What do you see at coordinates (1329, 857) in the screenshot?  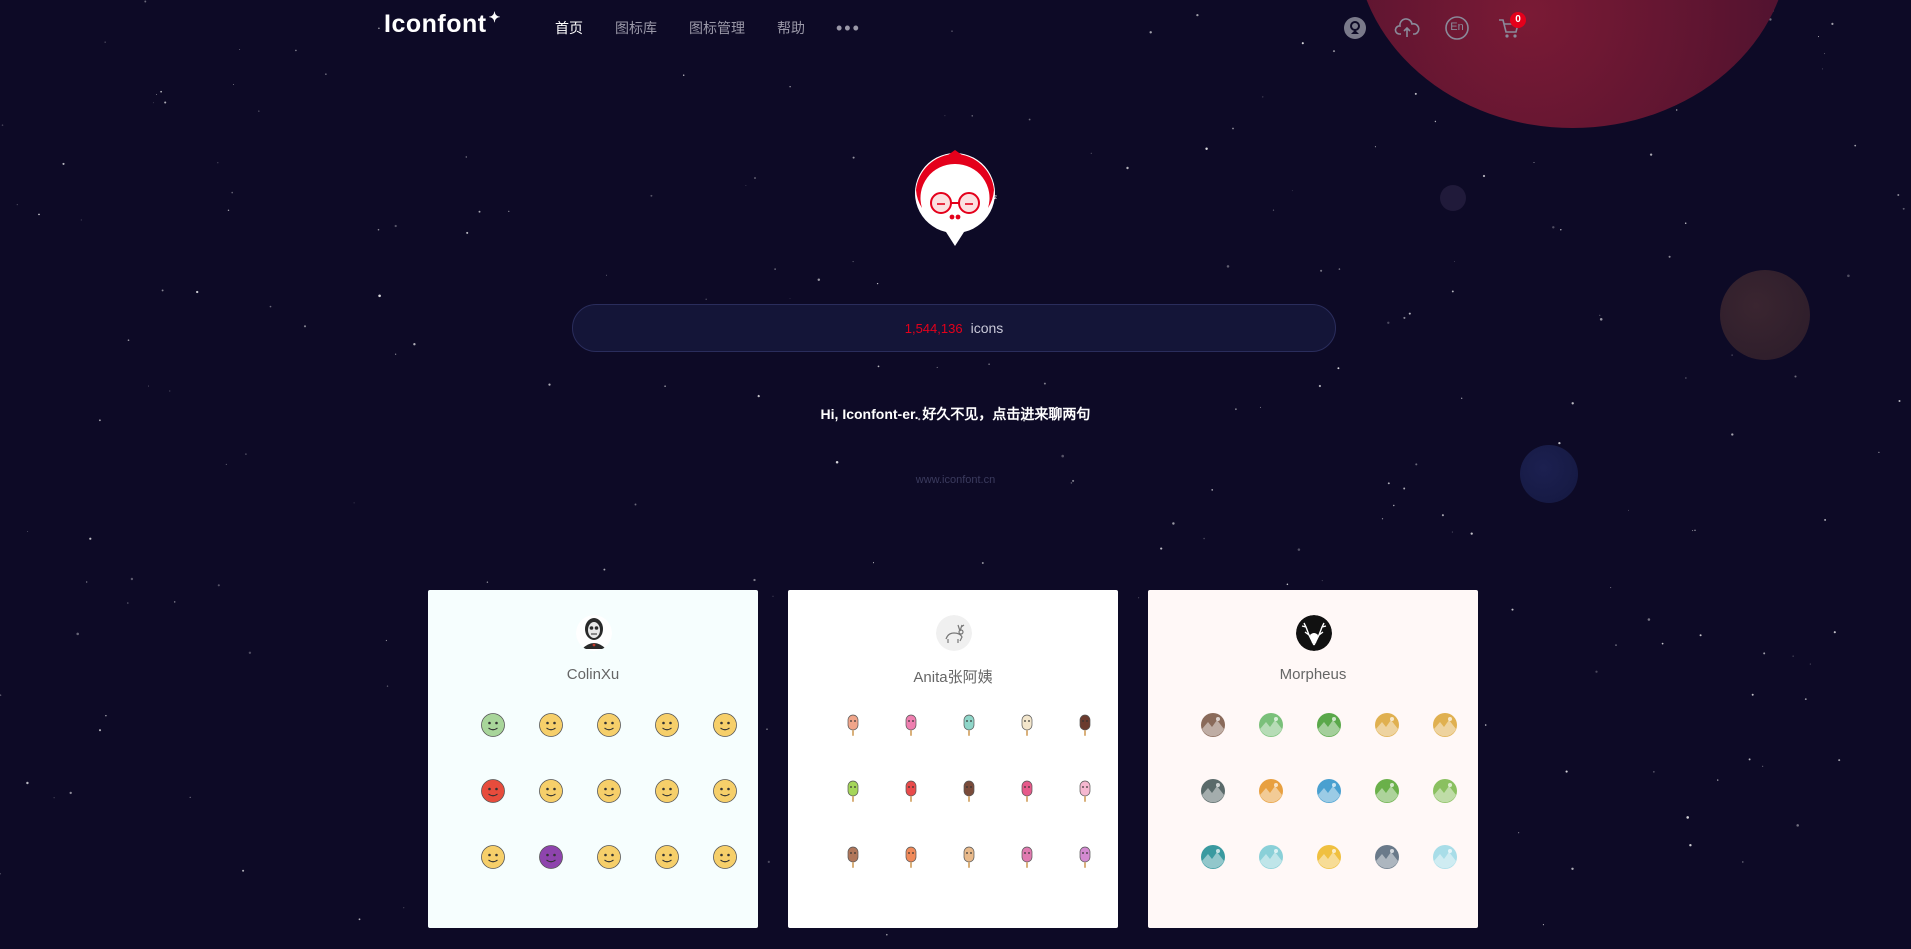 I see `beach-landscape-icon` at bounding box center [1329, 857].